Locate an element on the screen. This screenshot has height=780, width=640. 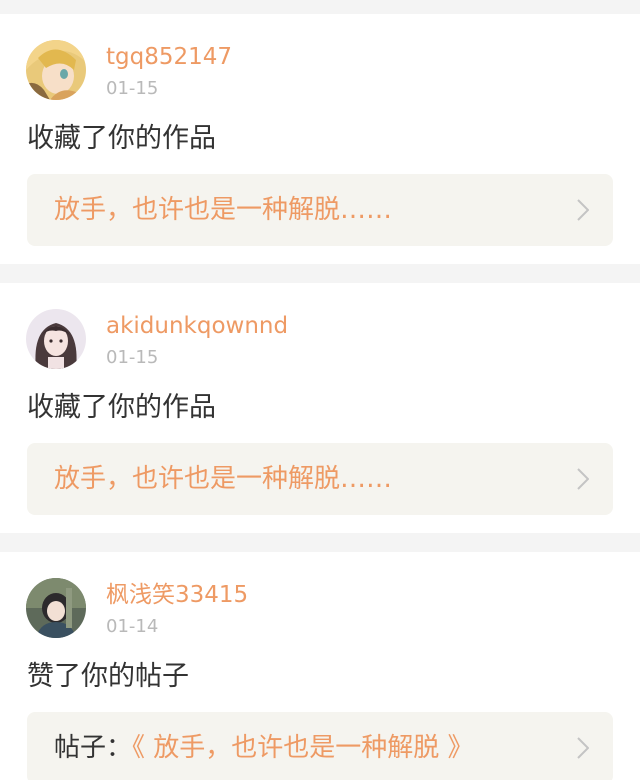
ref-prefix: 帖子： is located at coordinates (93, 748).